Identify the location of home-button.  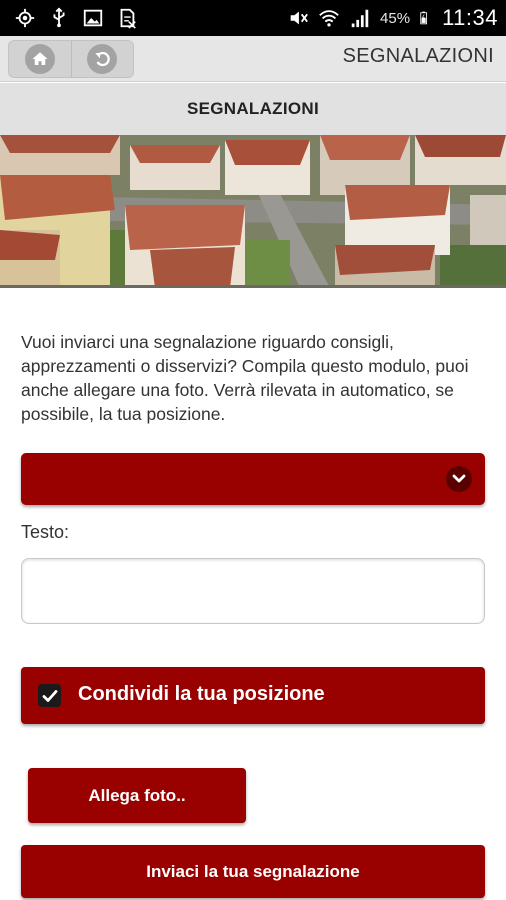
(40, 59).